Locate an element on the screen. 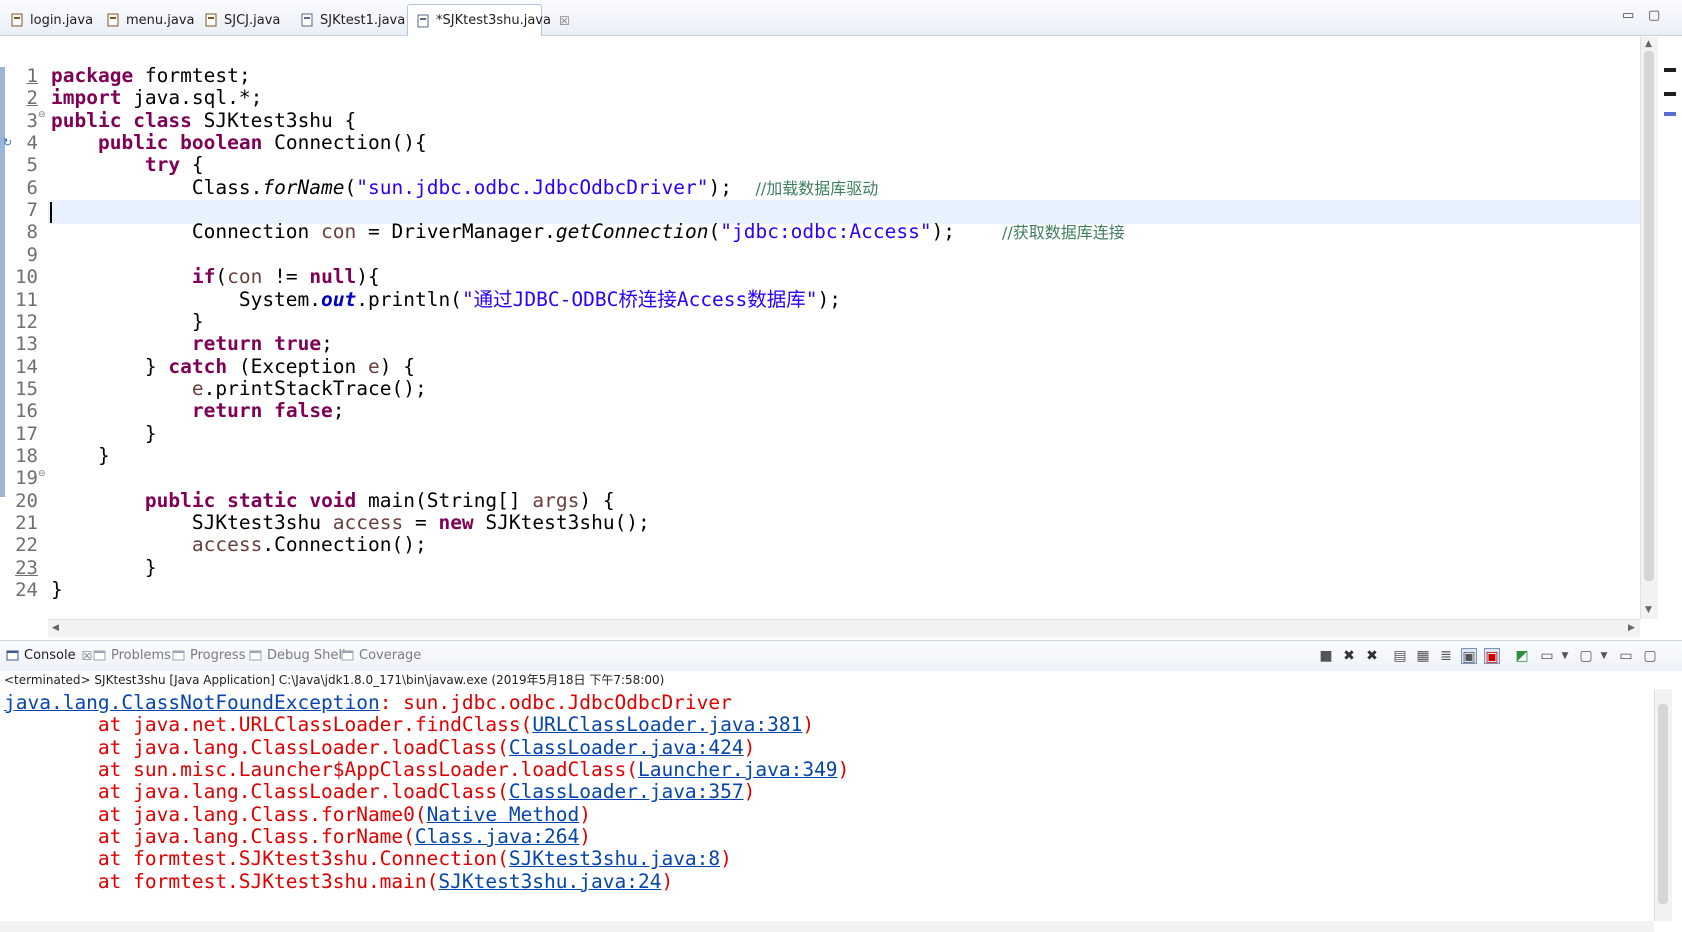 The image size is (1682, 932). minimize-editor-icon: ▭ is located at coordinates (1628, 16).